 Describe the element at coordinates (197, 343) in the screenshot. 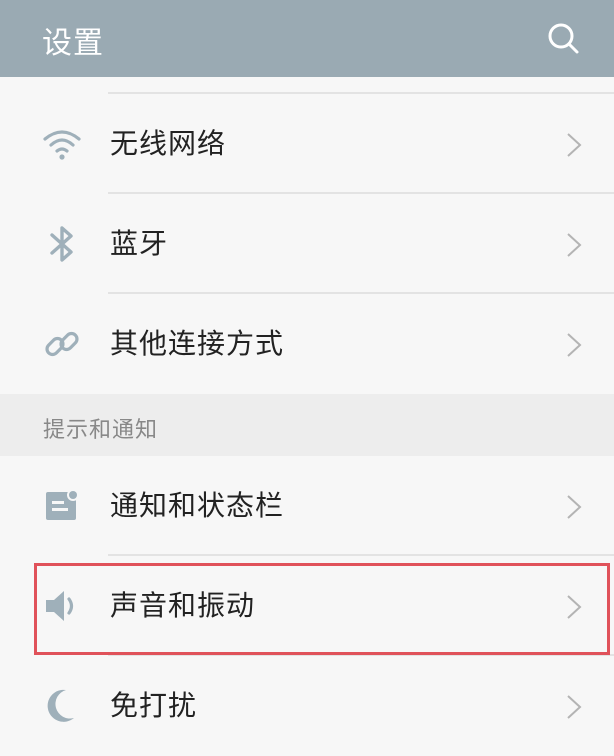

I see `settings-item-label: 其他连接方式` at that location.